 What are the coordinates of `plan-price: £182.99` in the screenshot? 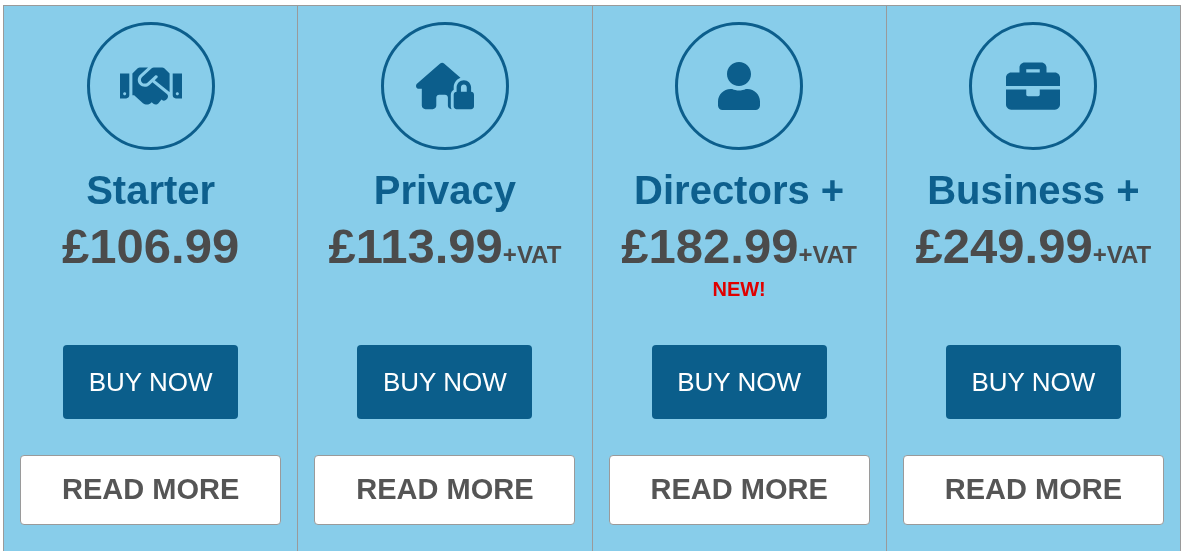 It's located at (710, 246).